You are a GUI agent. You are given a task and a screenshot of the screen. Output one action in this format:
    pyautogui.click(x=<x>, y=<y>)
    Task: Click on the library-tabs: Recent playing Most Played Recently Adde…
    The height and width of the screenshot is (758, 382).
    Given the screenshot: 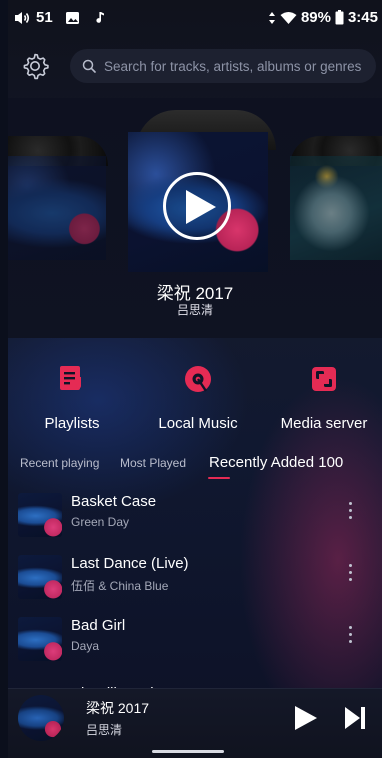 What is the action you would take?
    pyautogui.click(x=195, y=468)
    